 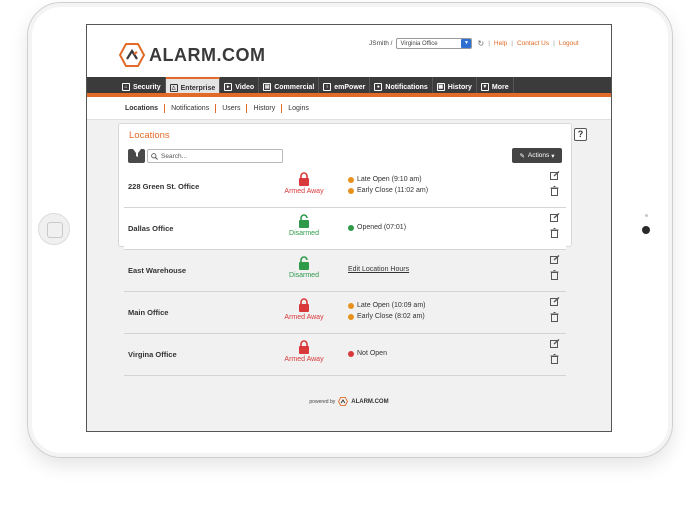 What do you see at coordinates (154, 156) in the screenshot?
I see `search-icon` at bounding box center [154, 156].